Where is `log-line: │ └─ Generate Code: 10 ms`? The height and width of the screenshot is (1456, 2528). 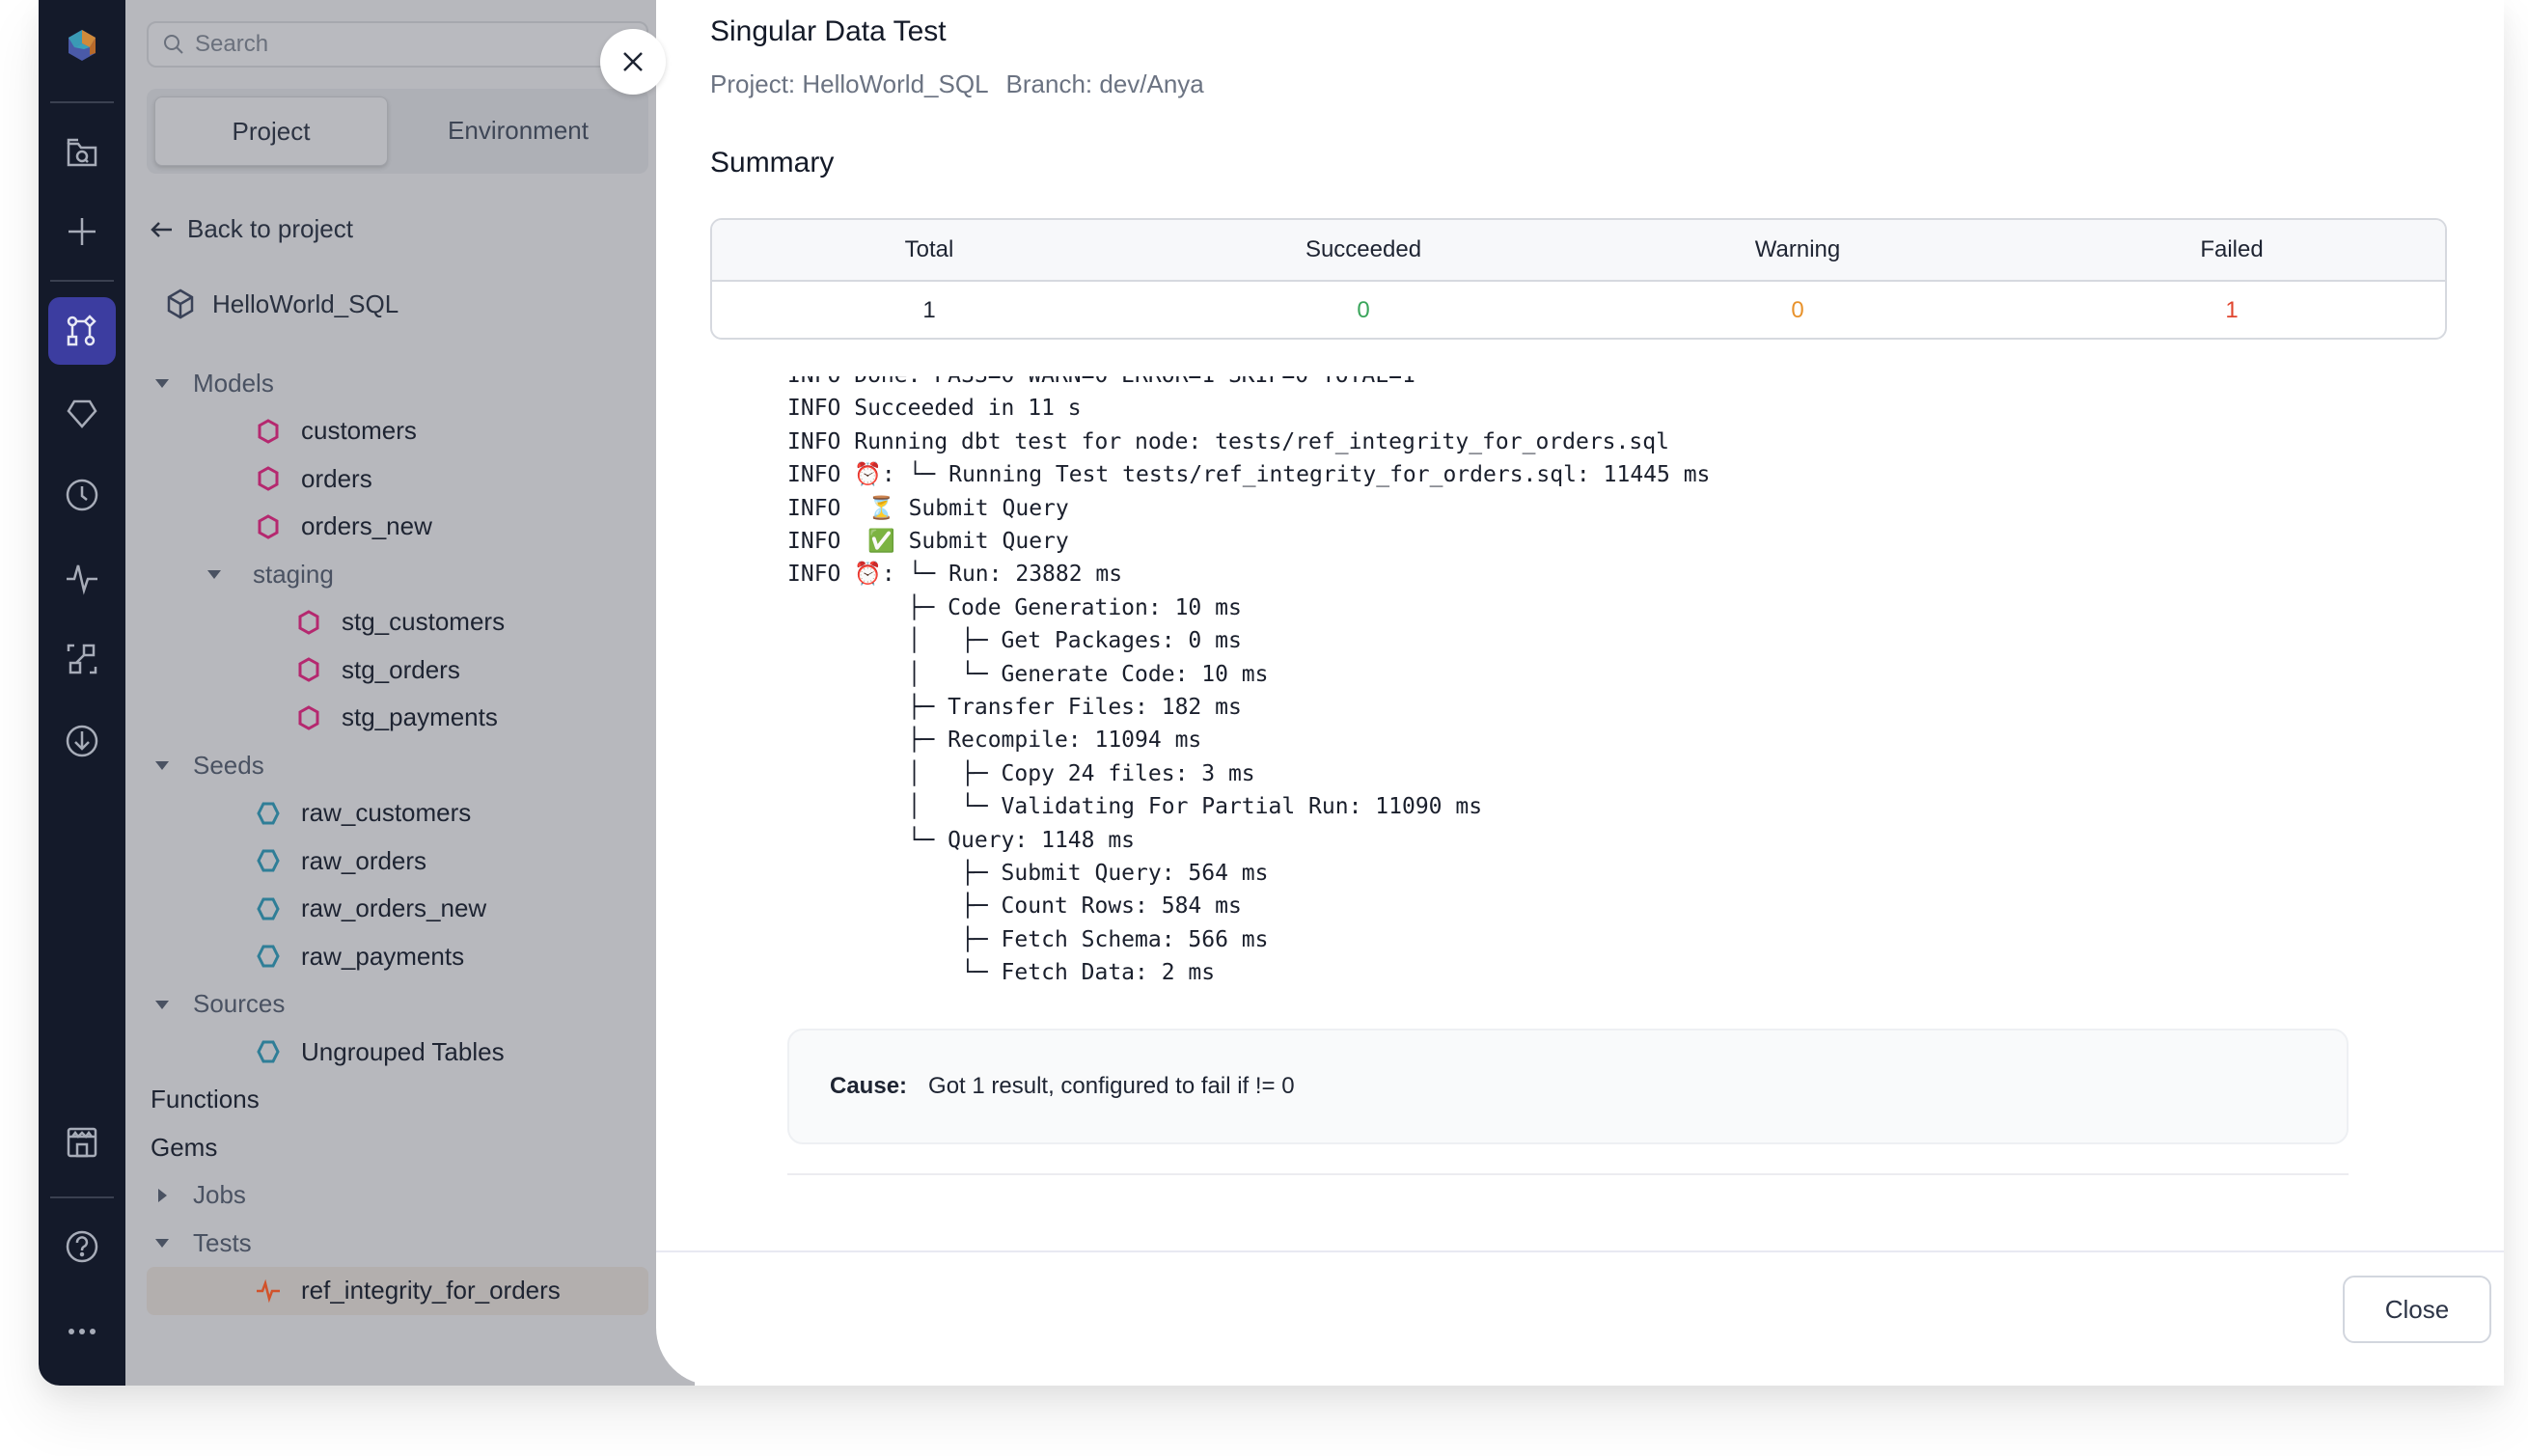
log-line: │ └─ Generate Code: 10 ms is located at coordinates (1028, 674).